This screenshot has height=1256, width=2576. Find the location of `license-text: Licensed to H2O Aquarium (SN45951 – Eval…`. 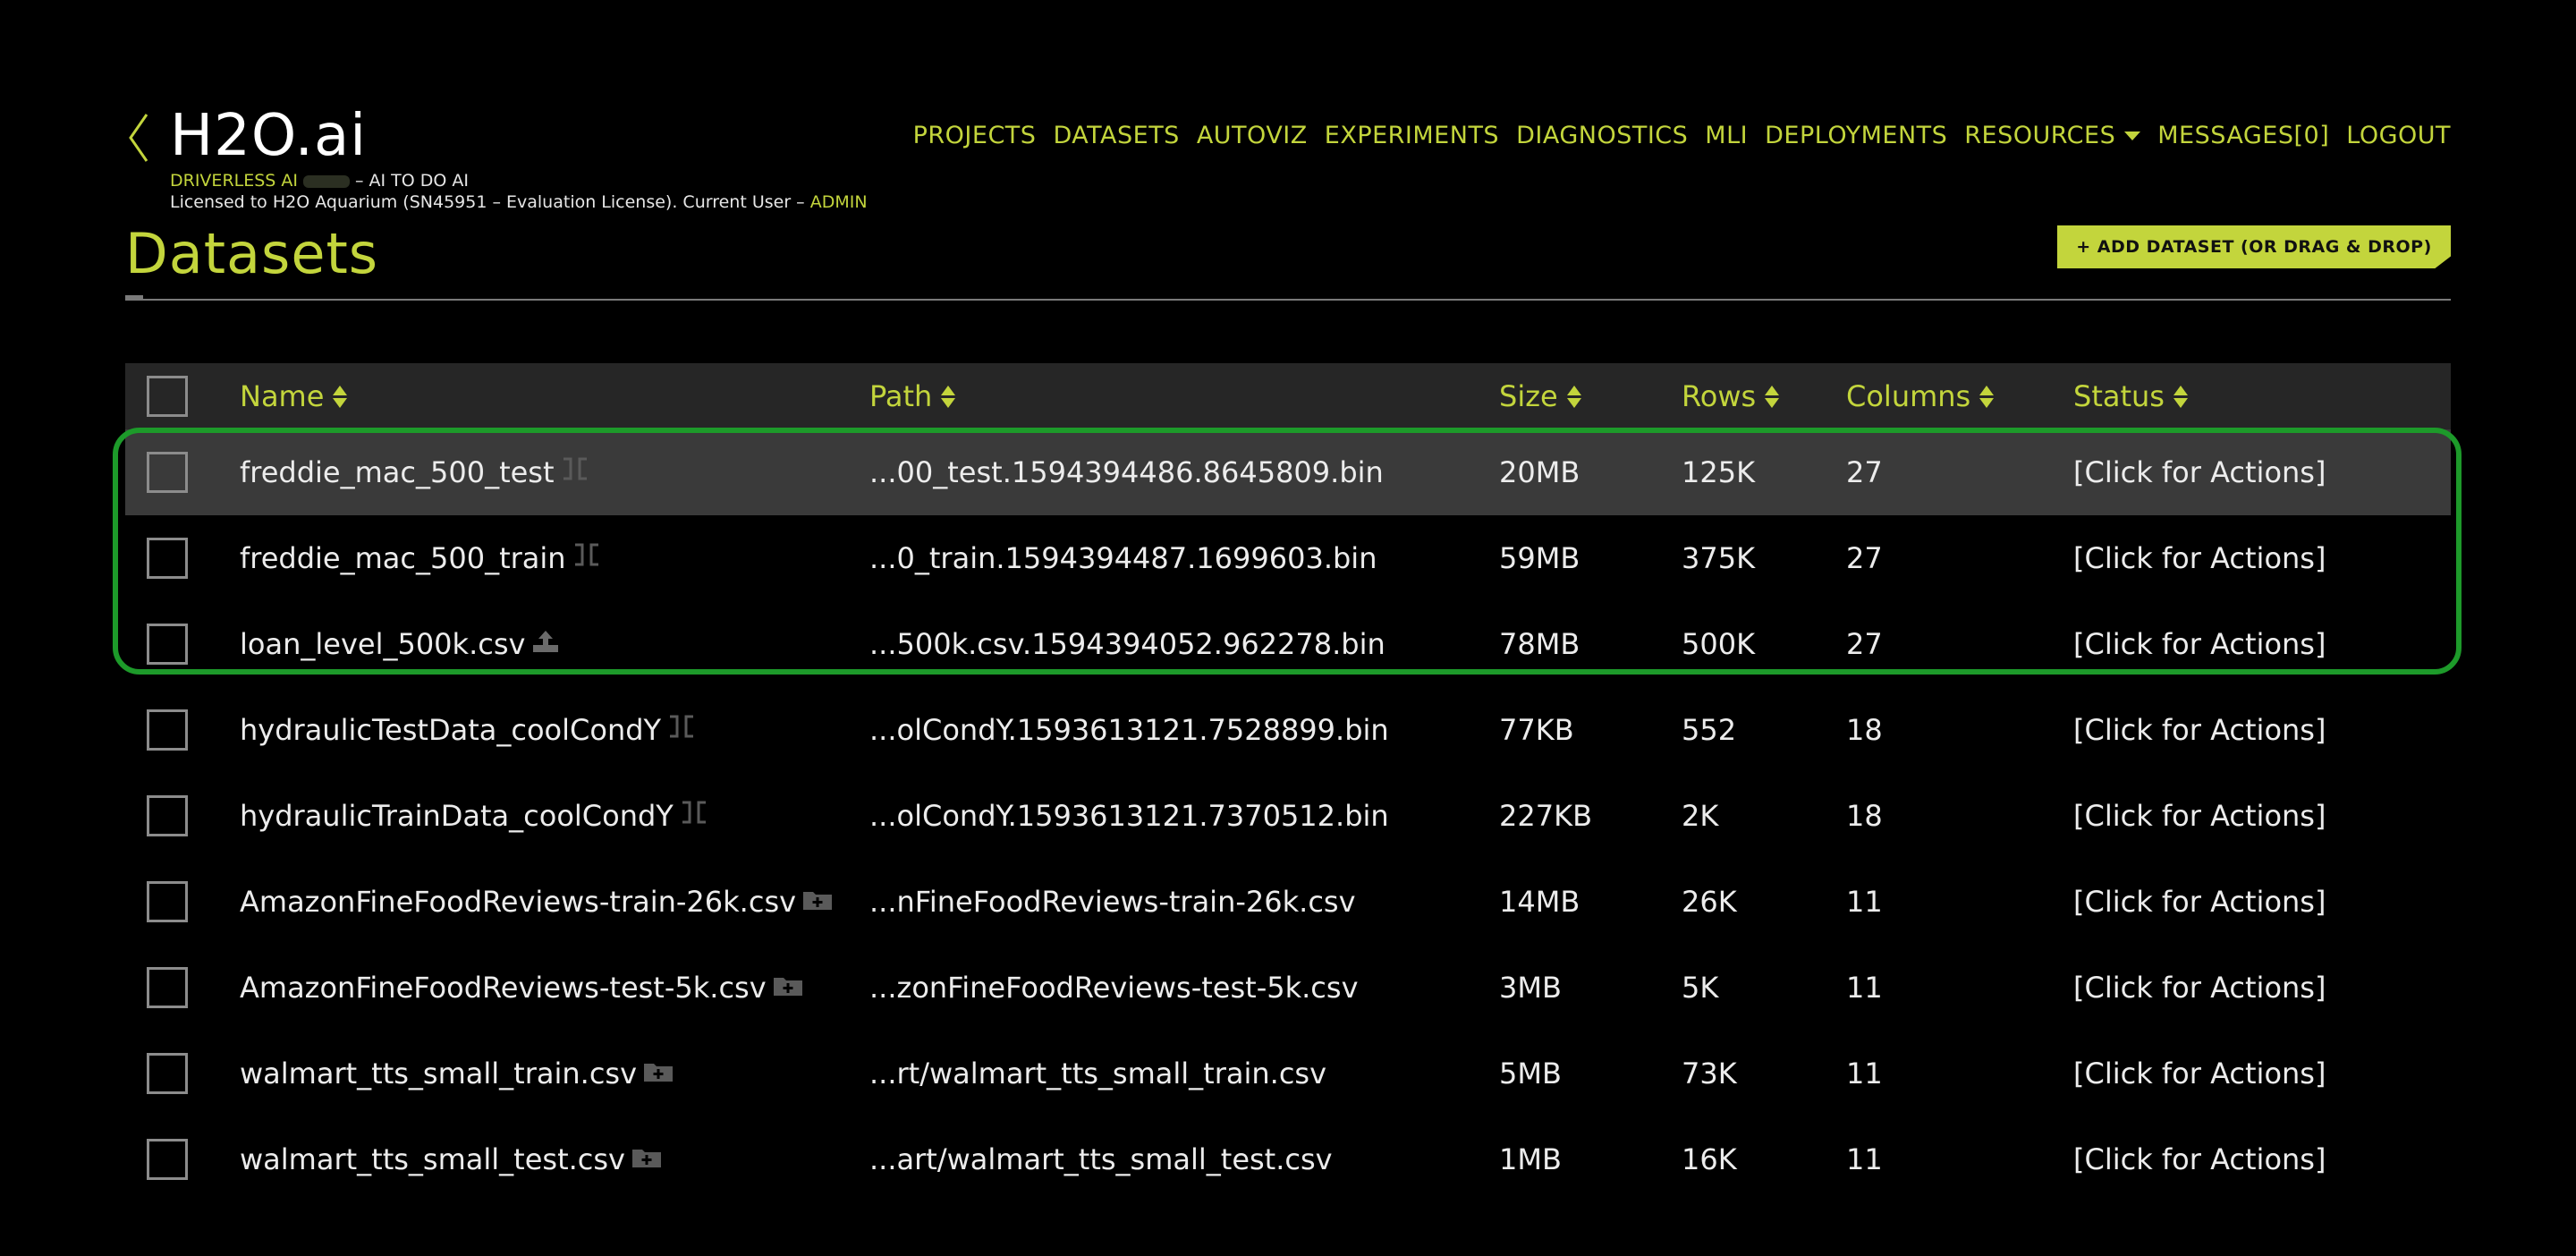

license-text: Licensed to H2O Aquarium (SN45951 – Eval… is located at coordinates (487, 202).